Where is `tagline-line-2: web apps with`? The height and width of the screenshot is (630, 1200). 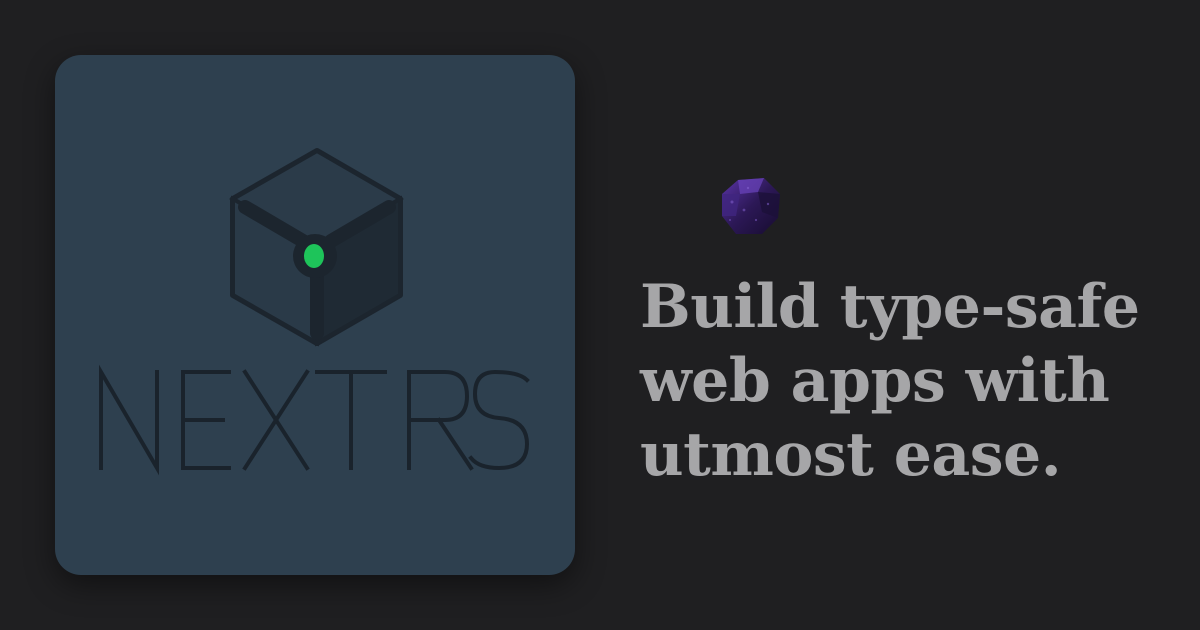
tagline-line-2: web apps with is located at coordinates (875, 381).